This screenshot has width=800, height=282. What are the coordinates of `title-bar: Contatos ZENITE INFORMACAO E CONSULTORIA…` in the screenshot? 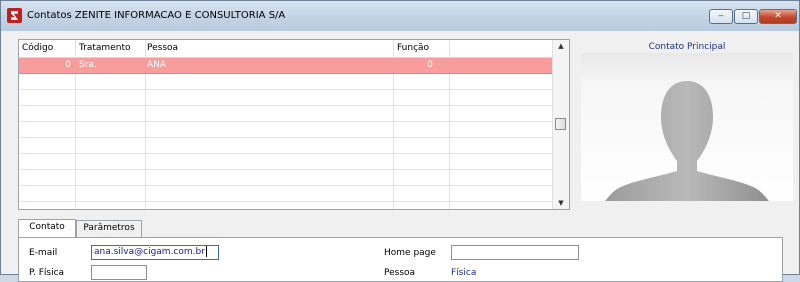 It's located at (400, 16).